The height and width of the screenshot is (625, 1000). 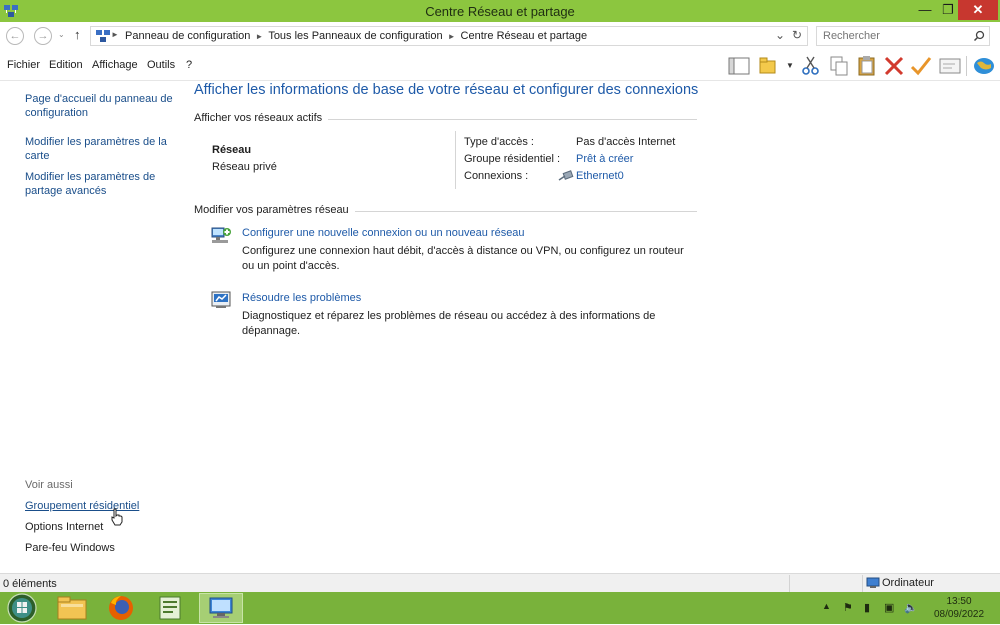 What do you see at coordinates (499, 142) in the screenshot?
I see `access-type-label: Type d'accès :` at bounding box center [499, 142].